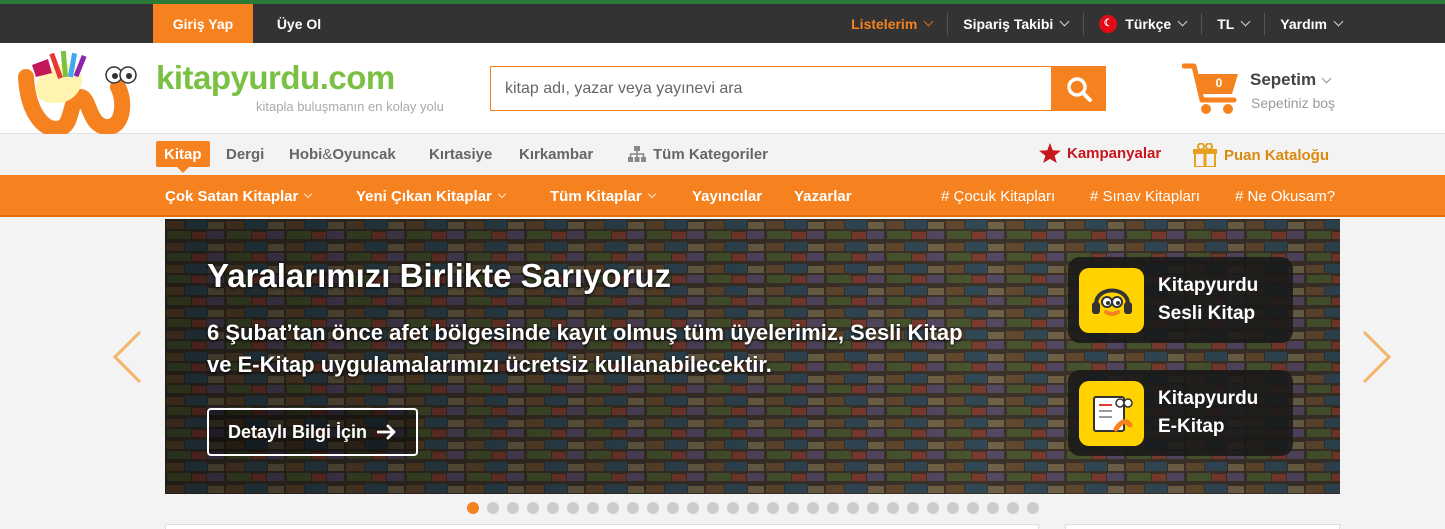  What do you see at coordinates (1205, 155) in the screenshot?
I see `gift-icon` at bounding box center [1205, 155].